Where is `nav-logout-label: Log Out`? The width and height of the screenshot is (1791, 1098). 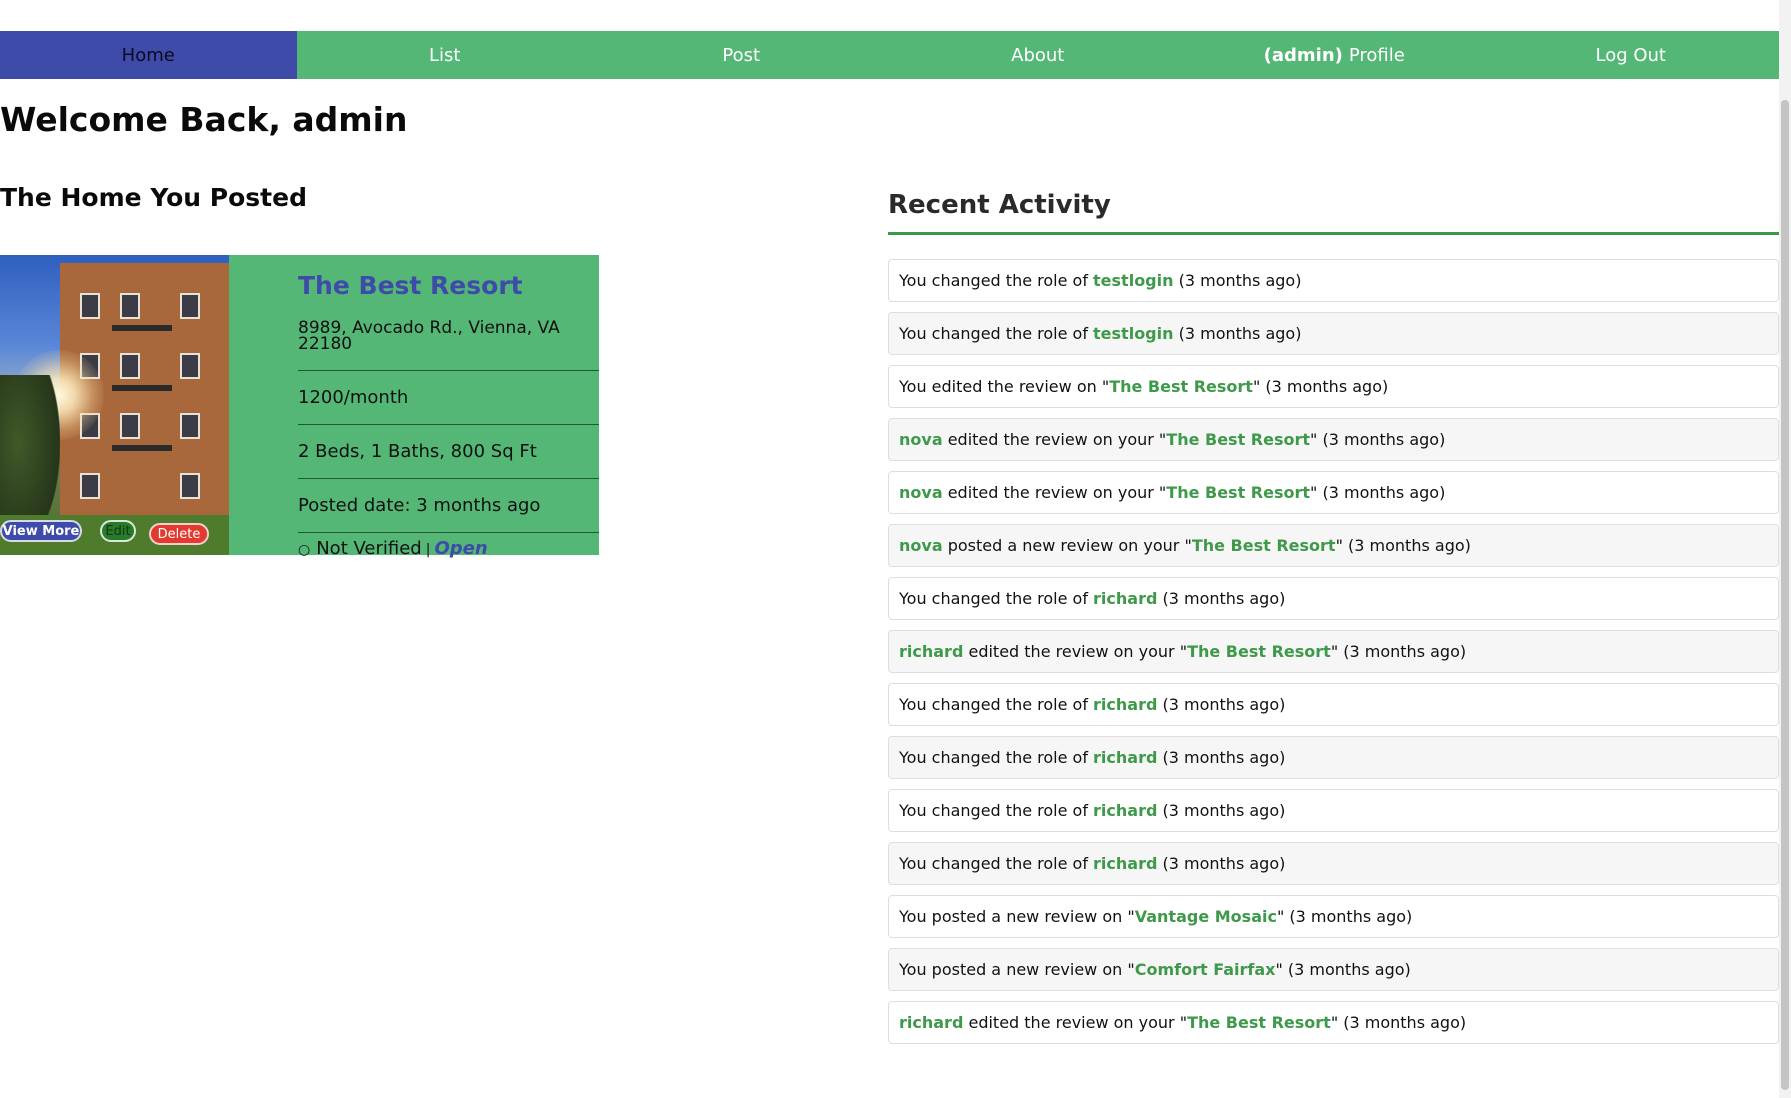
nav-logout-label: Log Out is located at coordinates (1630, 55).